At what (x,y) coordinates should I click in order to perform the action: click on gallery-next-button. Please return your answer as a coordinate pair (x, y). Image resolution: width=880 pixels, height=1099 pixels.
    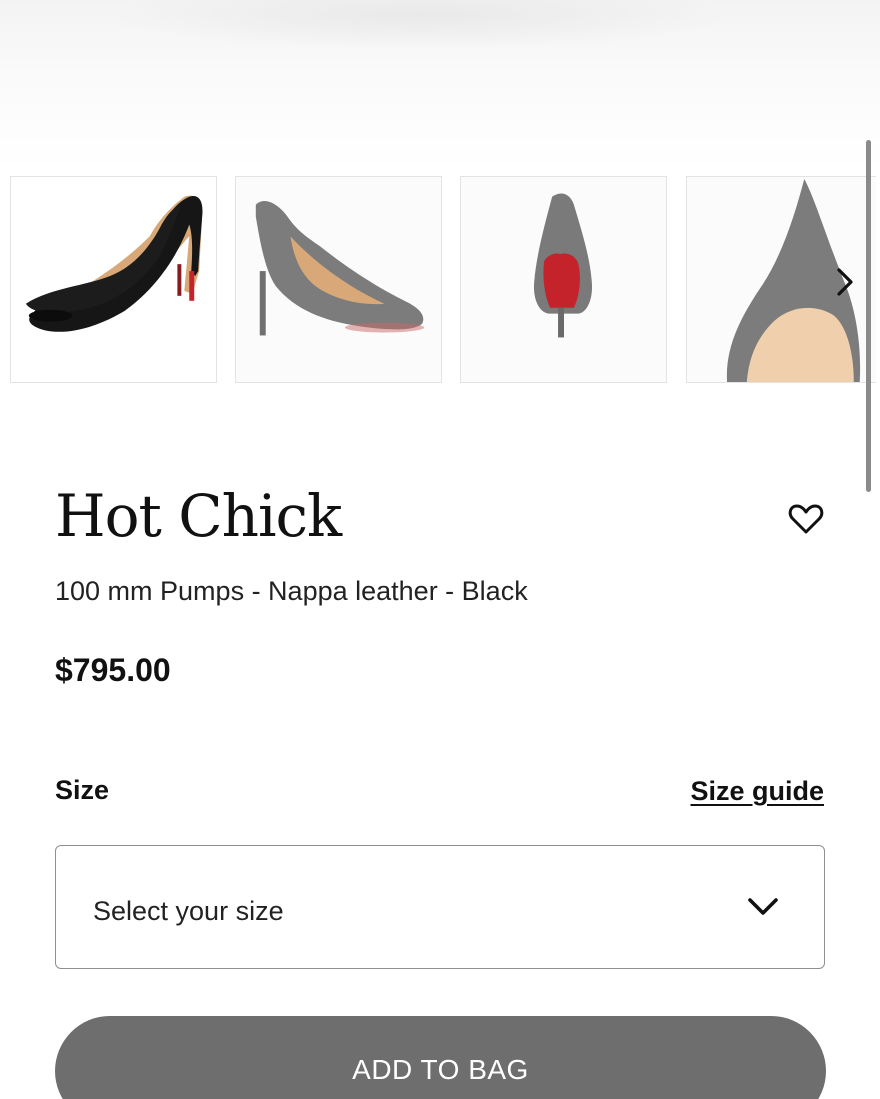
    Looking at the image, I should click on (845, 282).